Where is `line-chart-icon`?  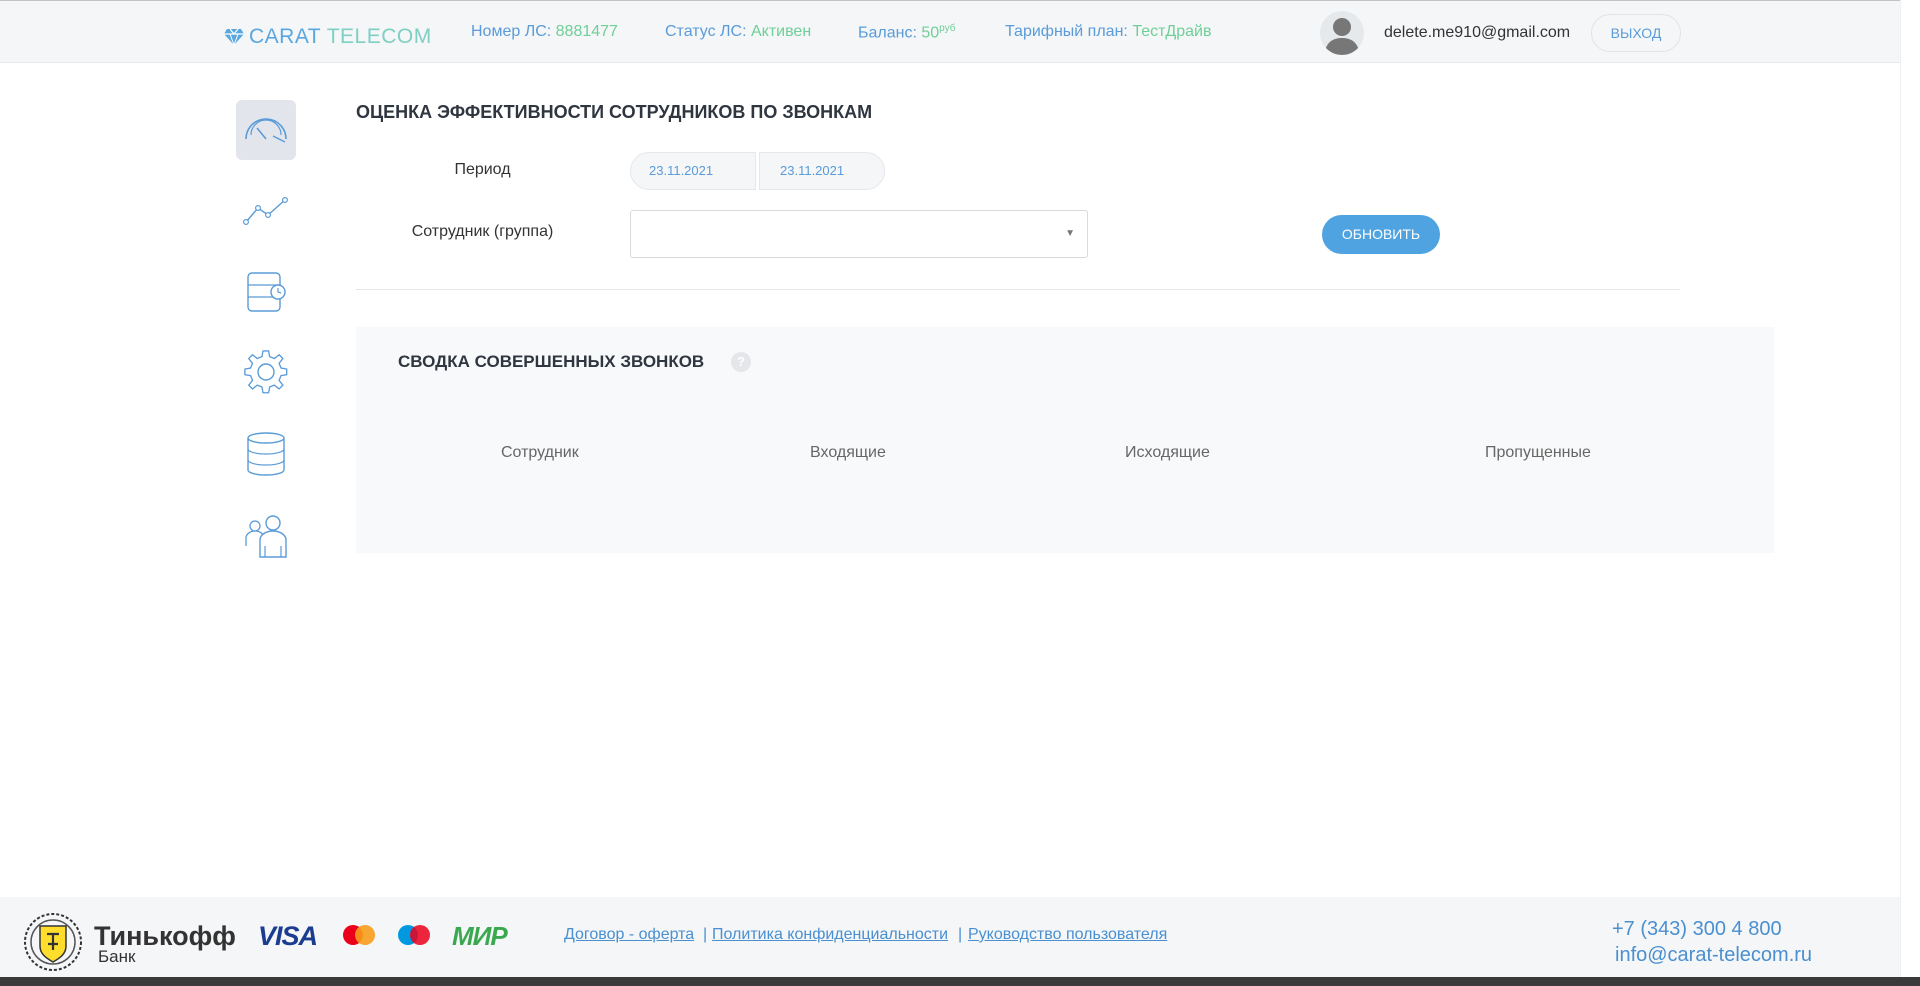 line-chart-icon is located at coordinates (265, 210).